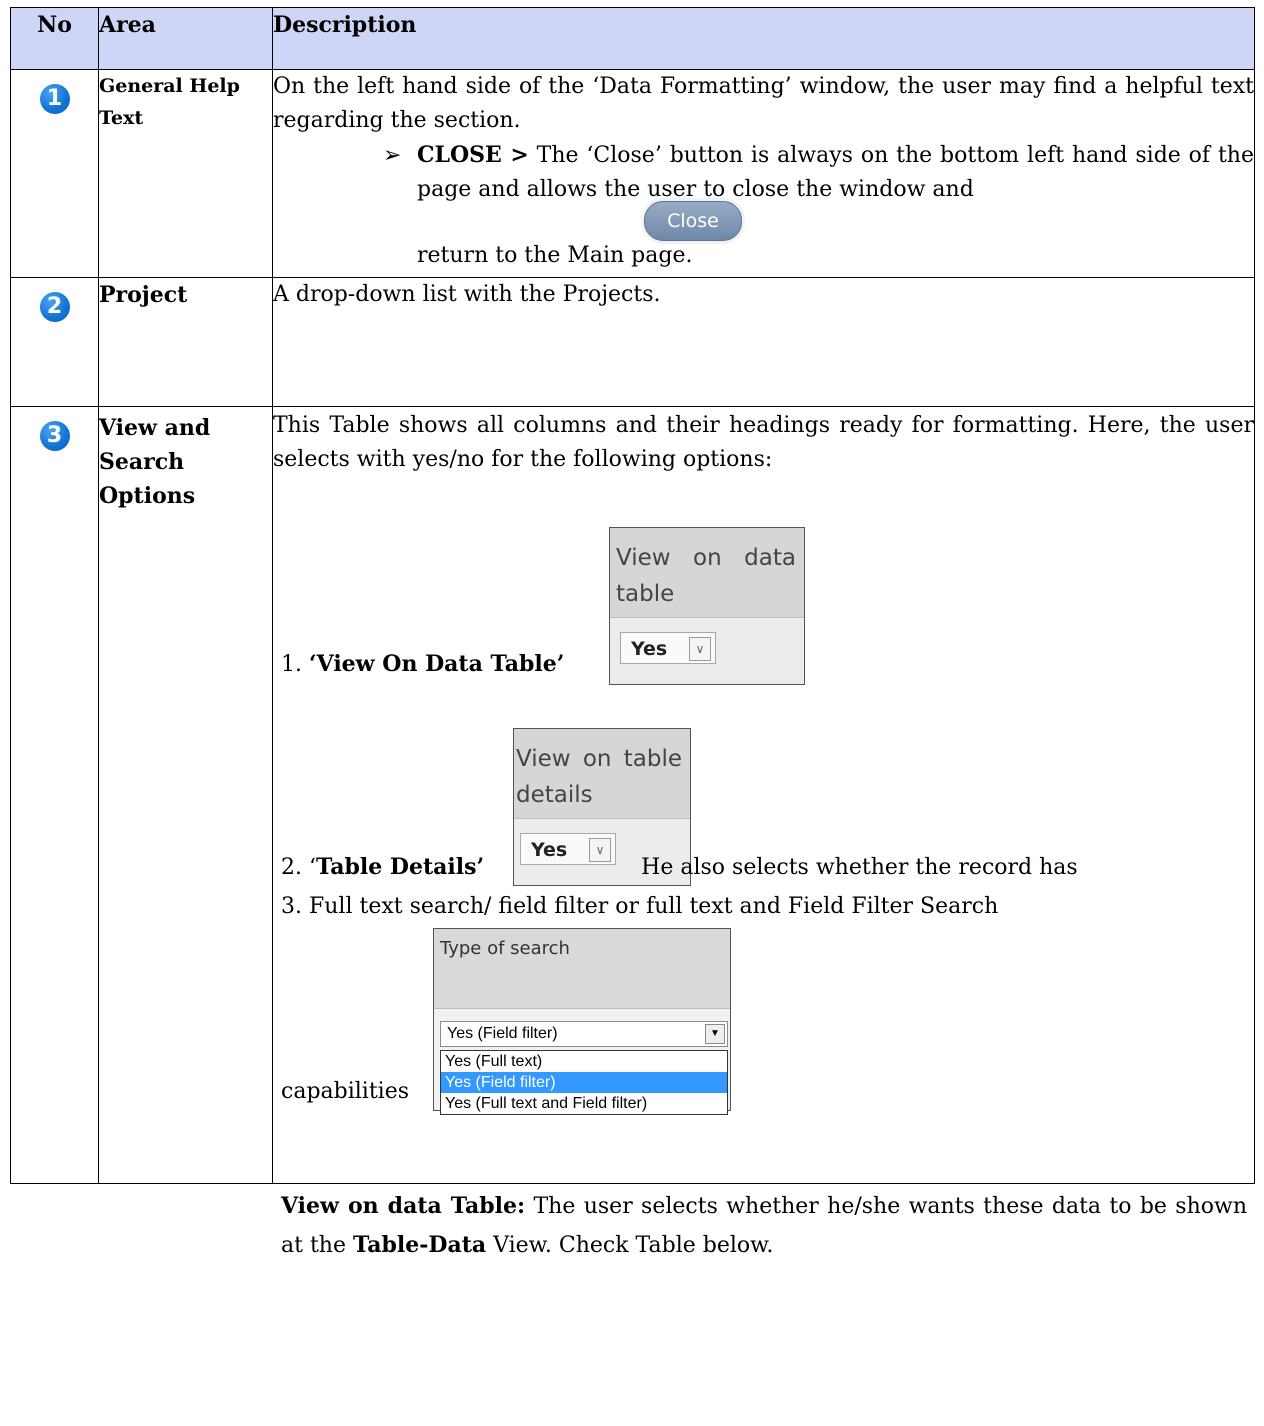  I want to click on search-option: Yes (Full text), so click(584, 1061).